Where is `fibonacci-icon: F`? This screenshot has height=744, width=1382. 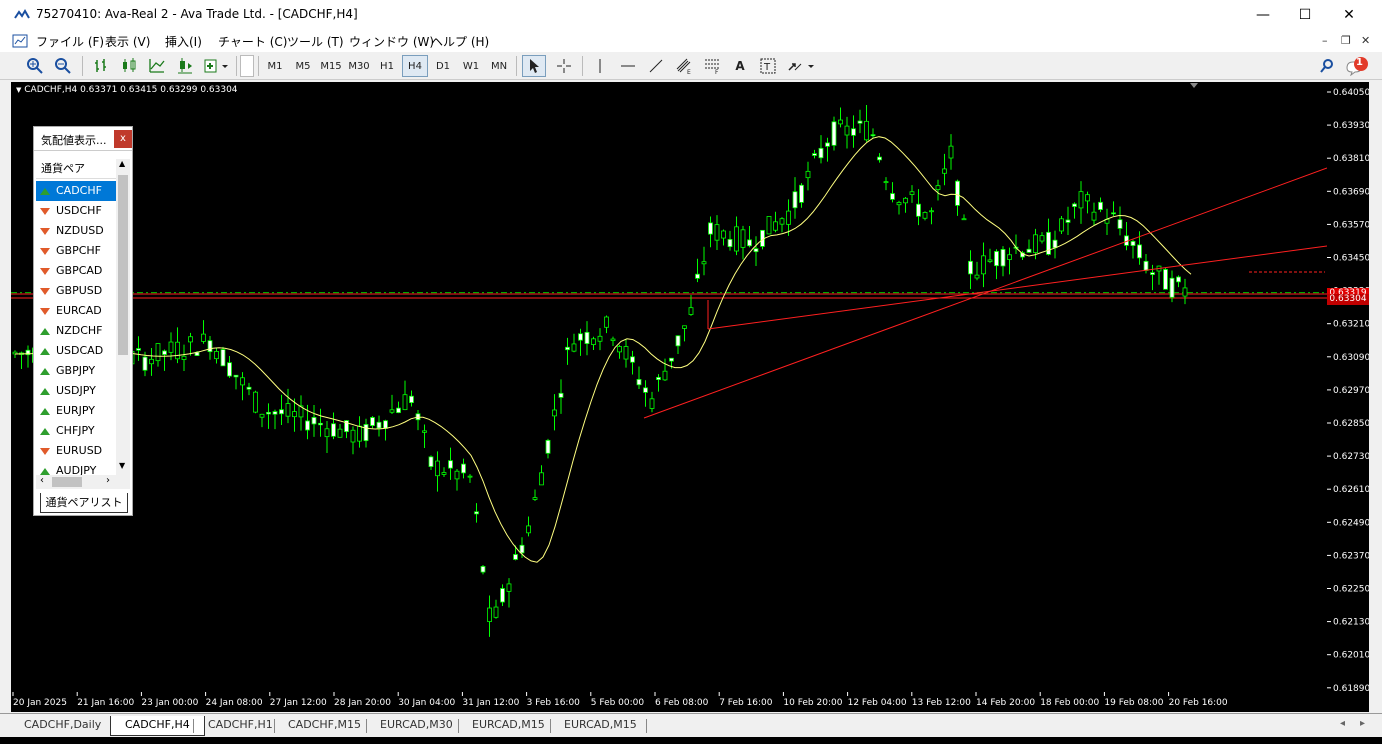 fibonacci-icon: F is located at coordinates (712, 66).